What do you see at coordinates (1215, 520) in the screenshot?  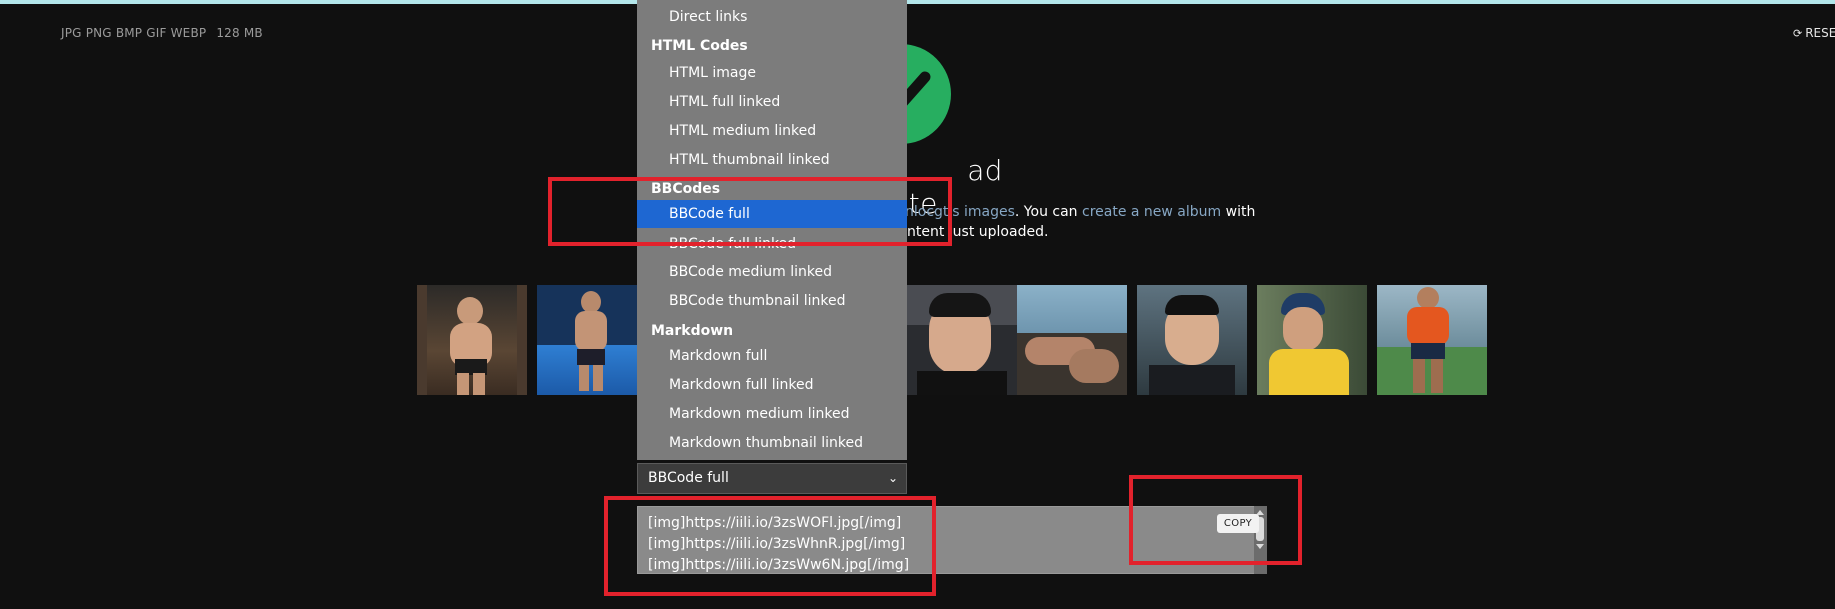 I see `highlight-box-copy-button` at bounding box center [1215, 520].